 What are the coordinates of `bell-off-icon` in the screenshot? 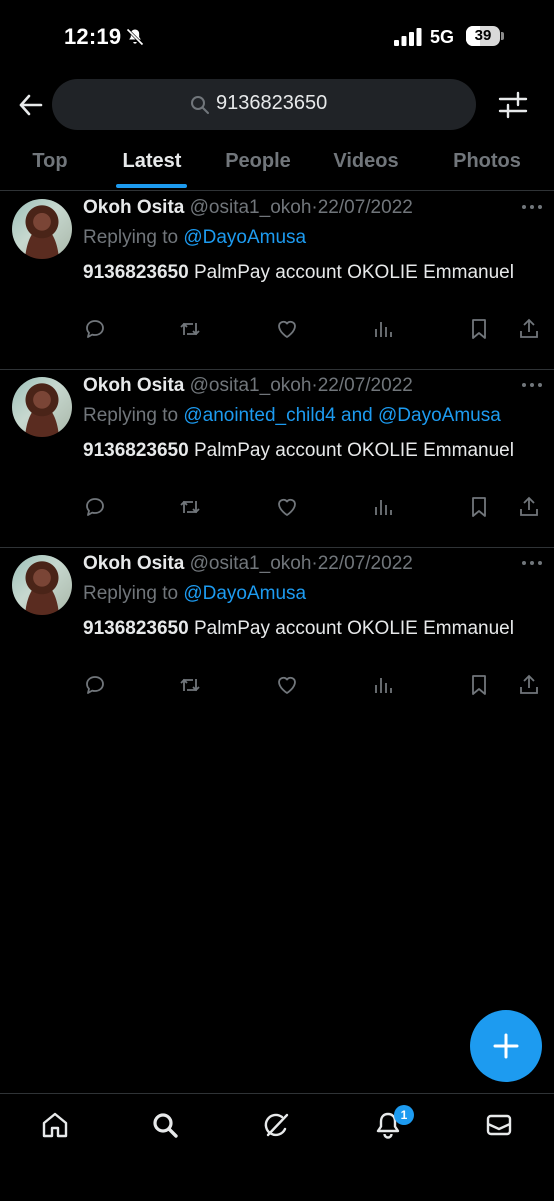 It's located at (135, 37).